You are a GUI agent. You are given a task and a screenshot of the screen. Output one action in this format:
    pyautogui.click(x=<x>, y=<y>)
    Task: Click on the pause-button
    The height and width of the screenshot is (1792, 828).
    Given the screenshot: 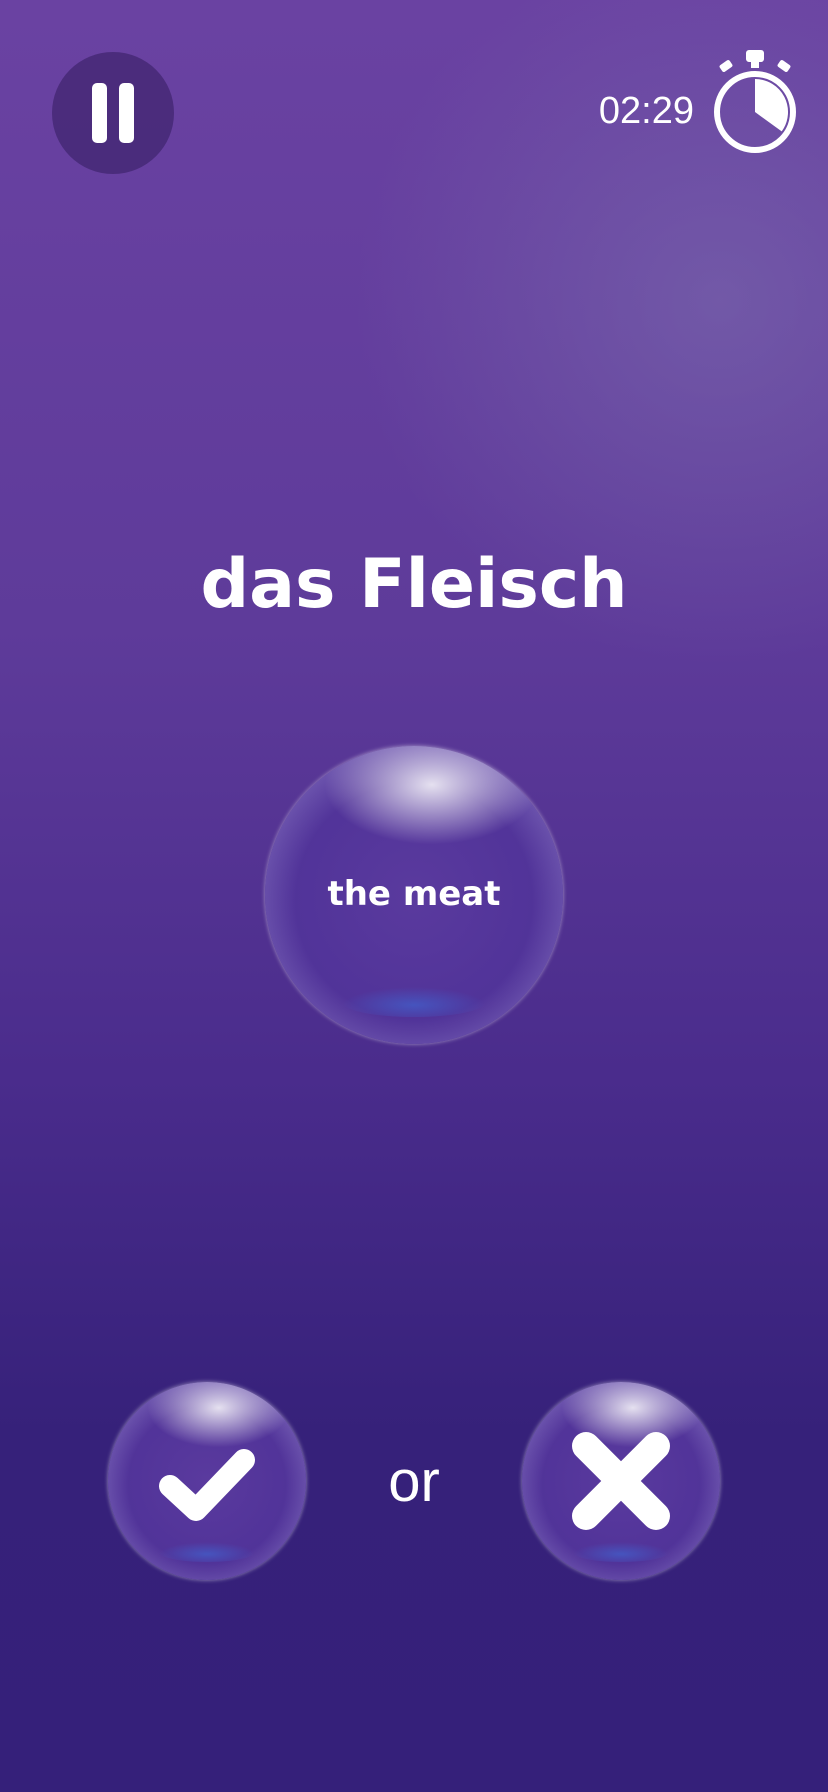 What is the action you would take?
    pyautogui.click(x=113, y=113)
    